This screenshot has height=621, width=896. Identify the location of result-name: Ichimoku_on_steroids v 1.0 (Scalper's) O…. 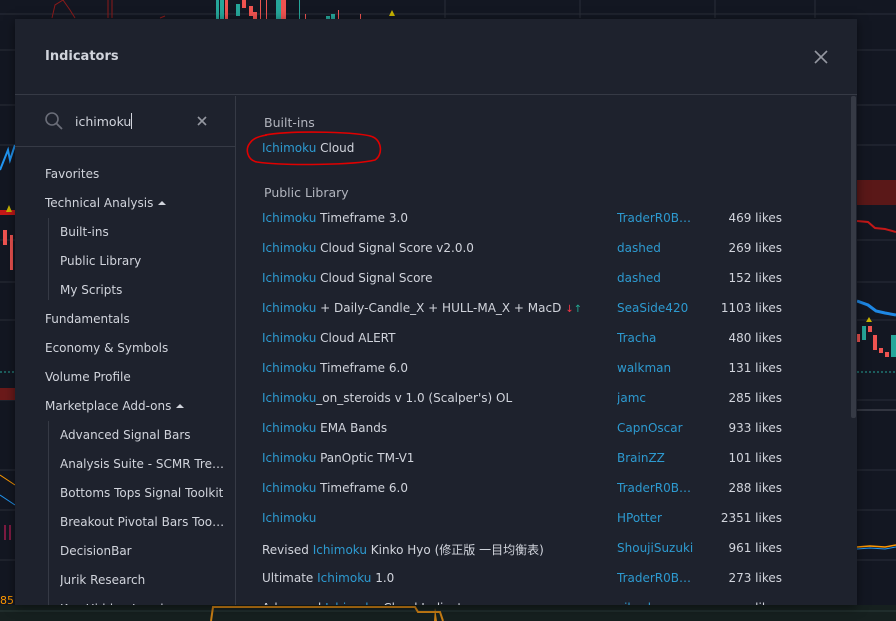
(387, 398).